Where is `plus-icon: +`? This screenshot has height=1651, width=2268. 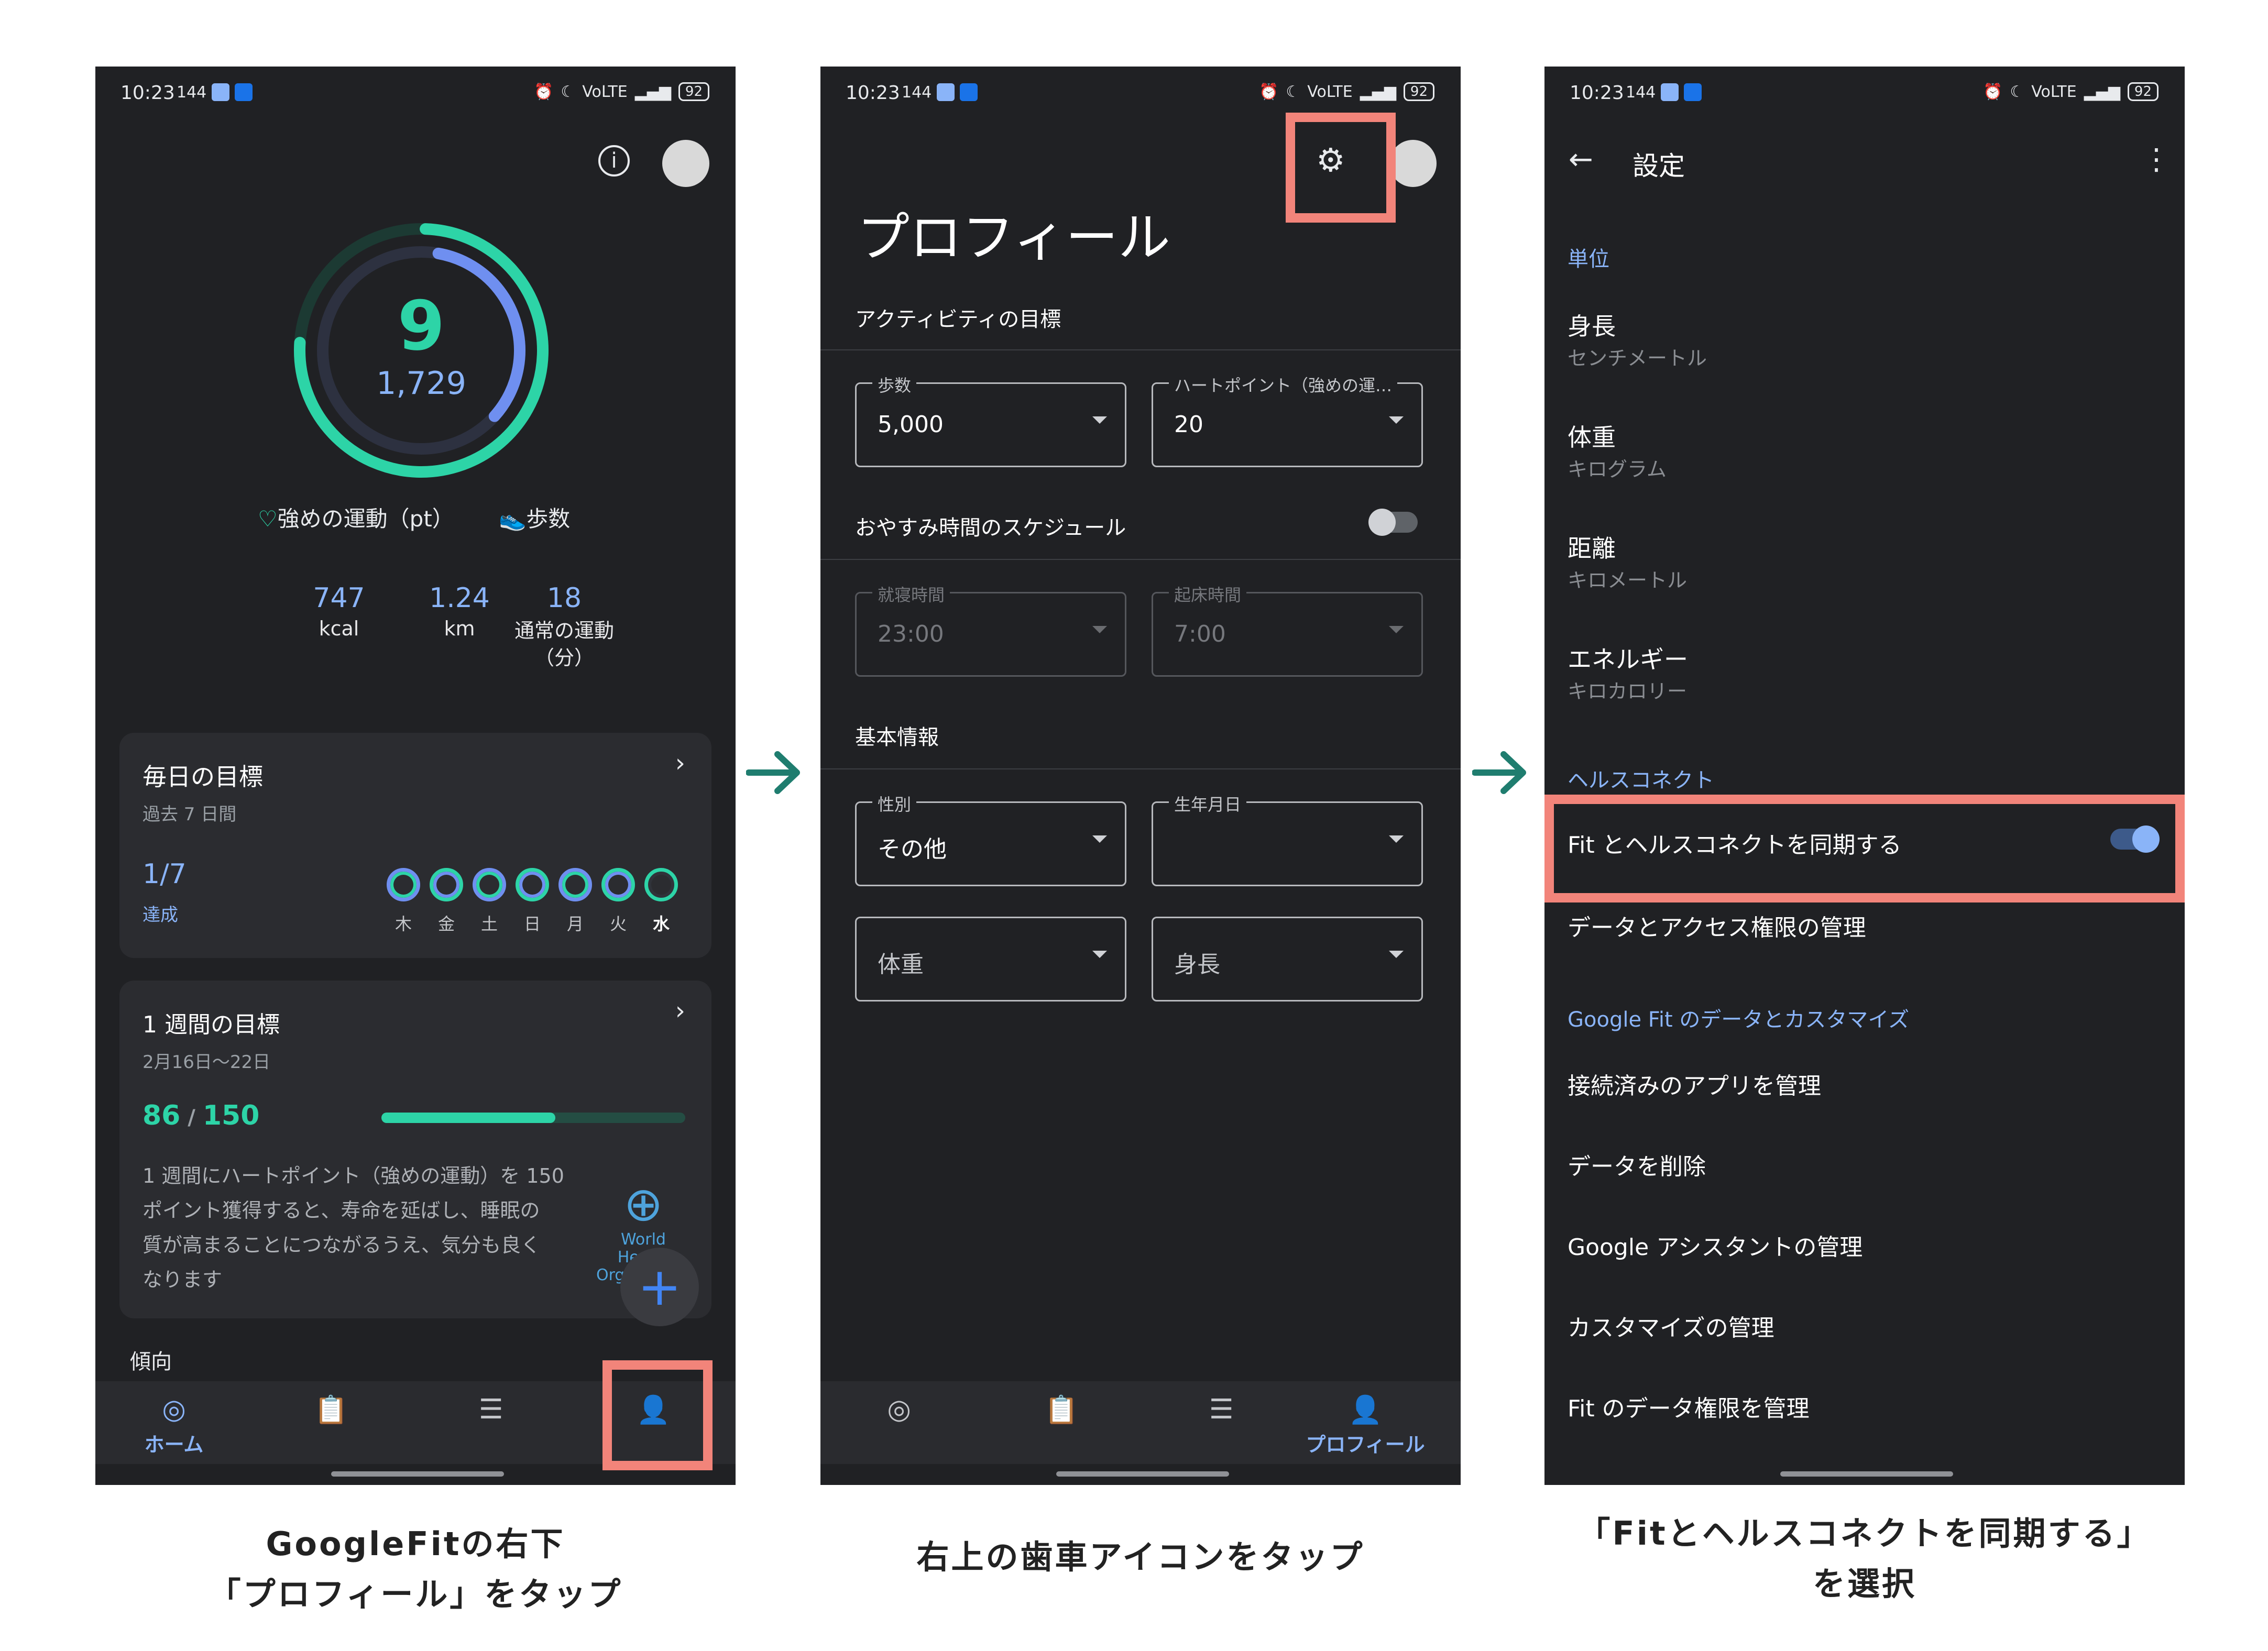
plus-icon: + is located at coordinates (660, 1286).